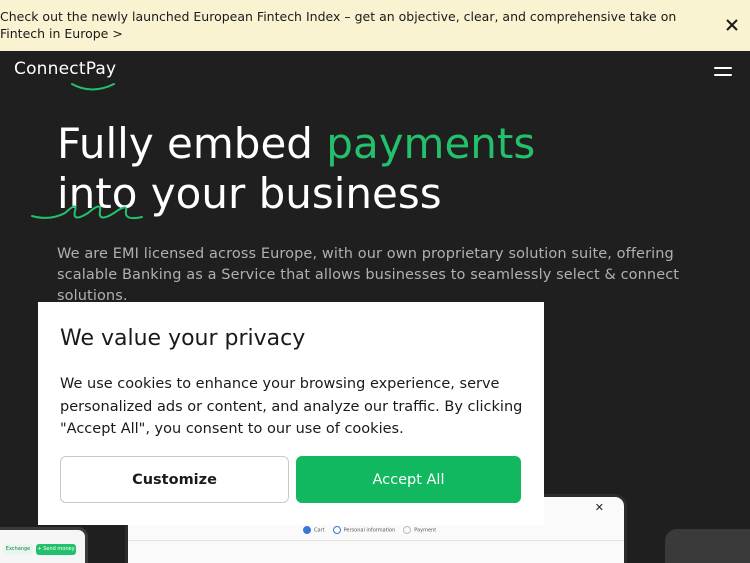 The image size is (750, 563). I want to click on cookie-dialog-title: We value your privacy, so click(183, 338).